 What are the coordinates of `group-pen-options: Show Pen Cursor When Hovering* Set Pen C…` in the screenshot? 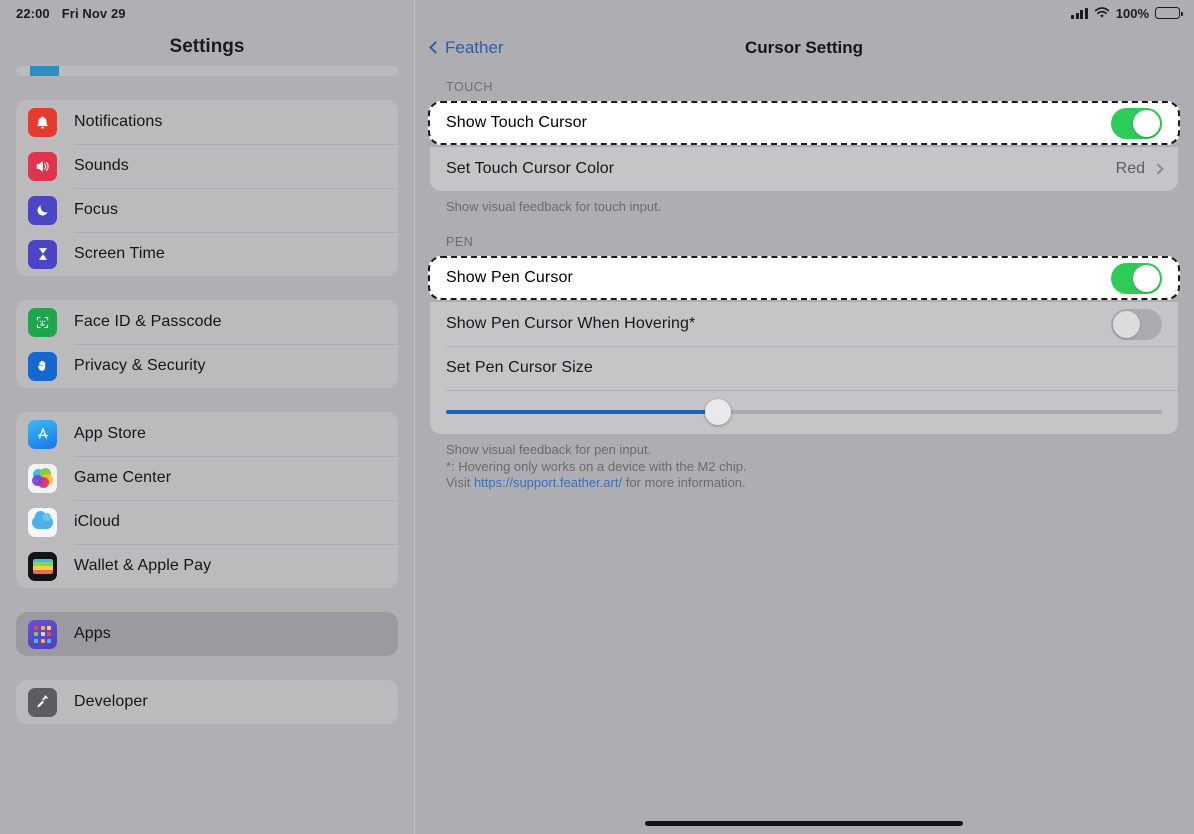 It's located at (804, 368).